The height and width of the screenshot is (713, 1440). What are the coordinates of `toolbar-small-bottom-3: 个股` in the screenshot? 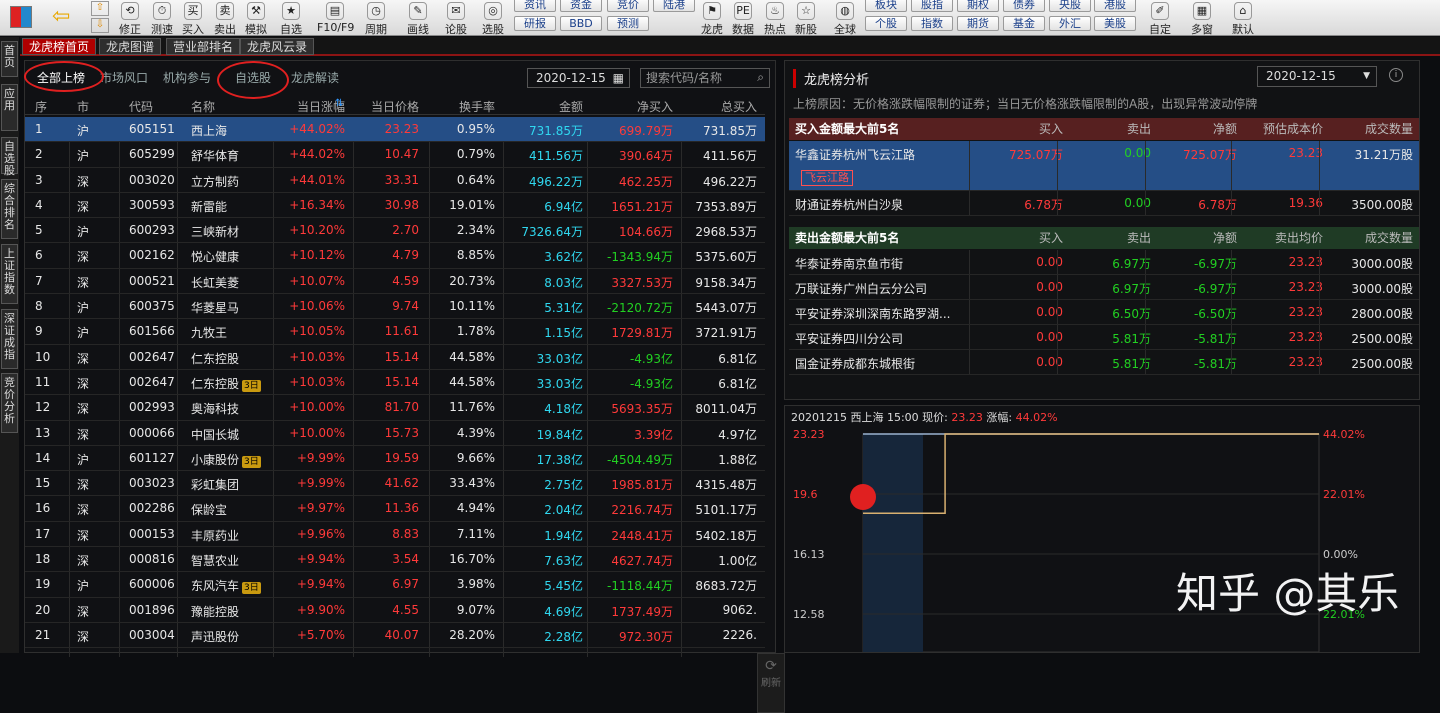 It's located at (886, 23).